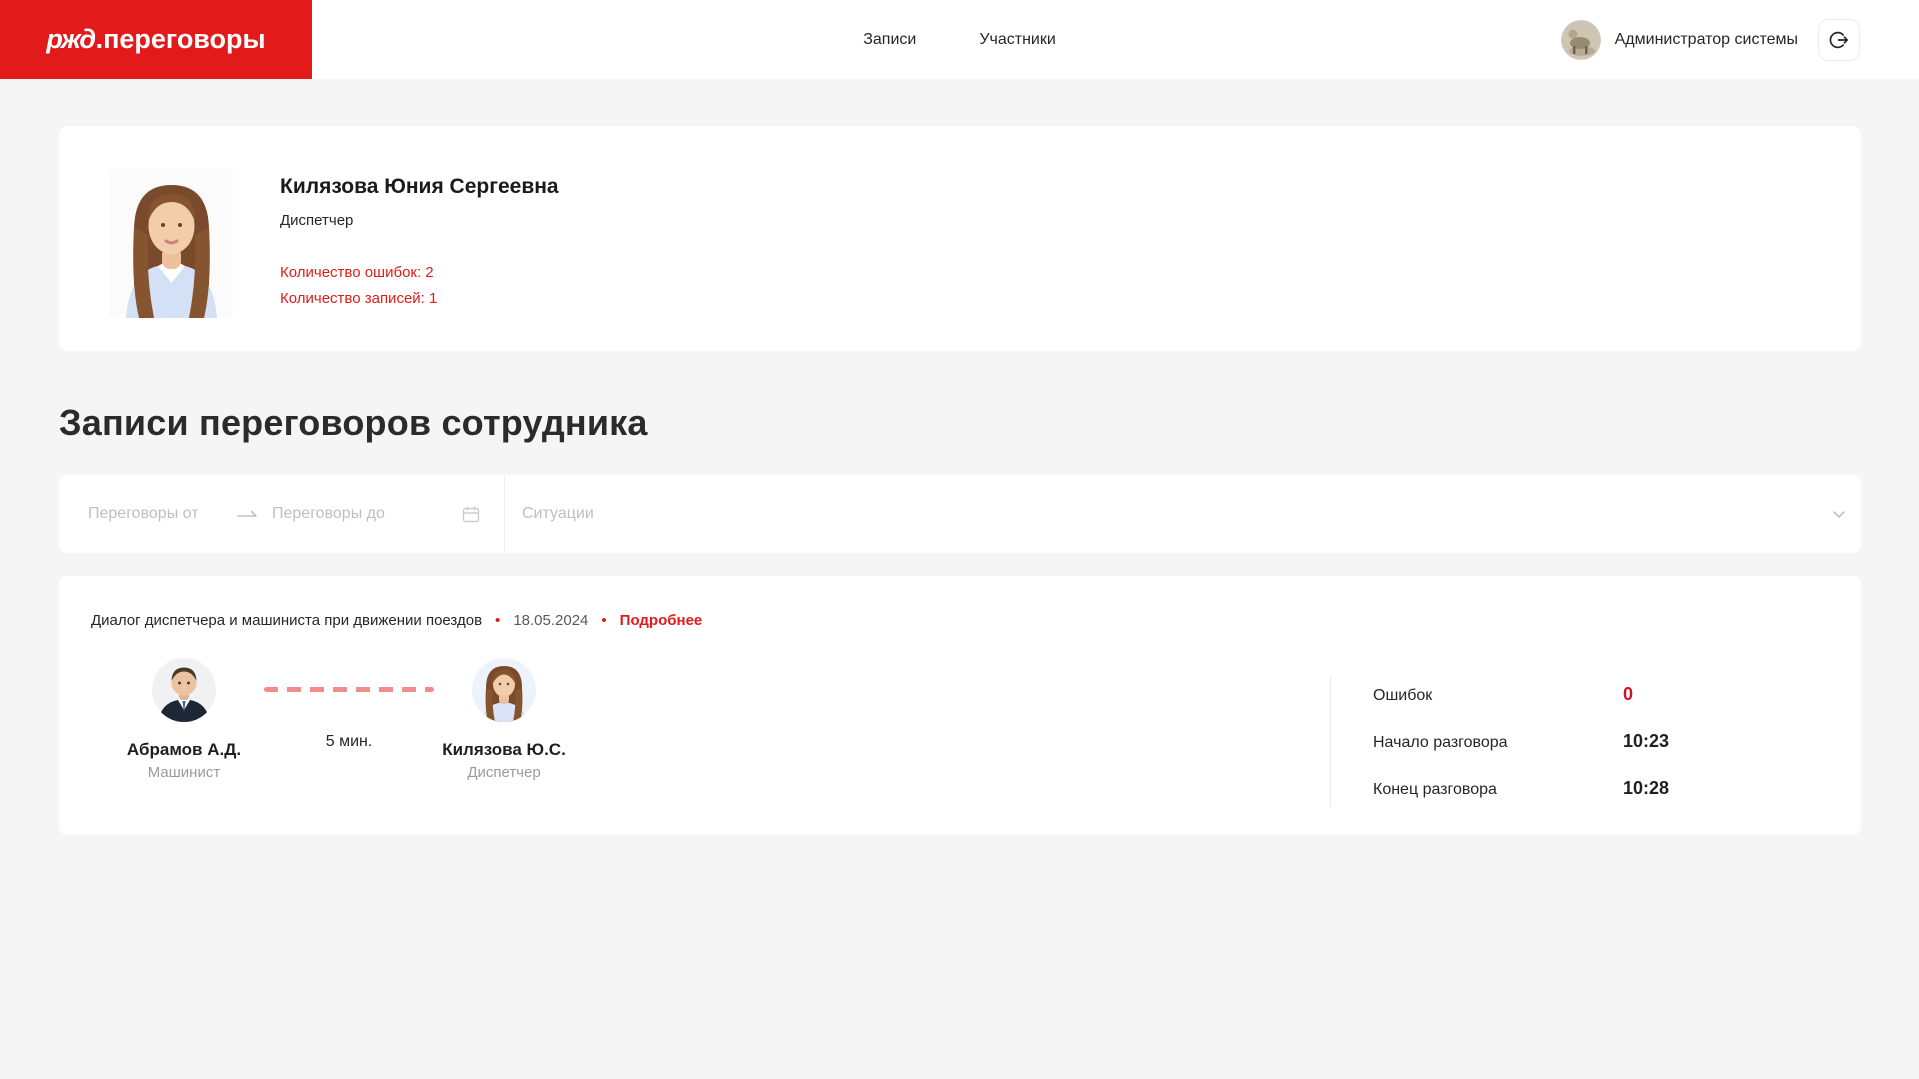  I want to click on stat-call-end: Конец разговора 10:28, so click(1566, 788).